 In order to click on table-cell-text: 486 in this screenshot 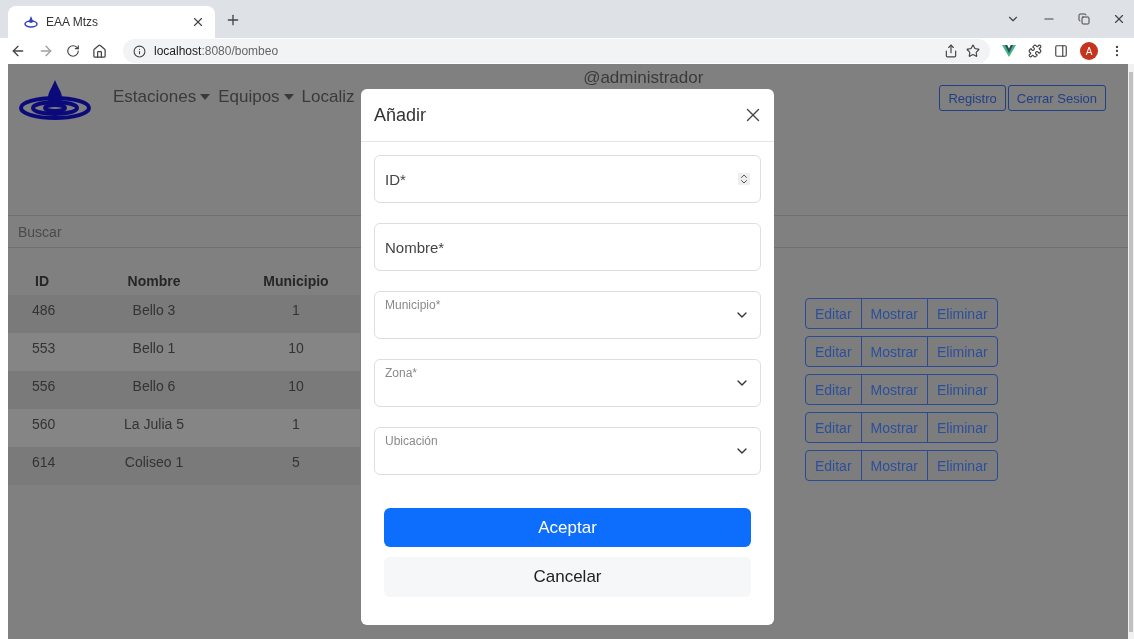, I will do `click(44, 310)`.